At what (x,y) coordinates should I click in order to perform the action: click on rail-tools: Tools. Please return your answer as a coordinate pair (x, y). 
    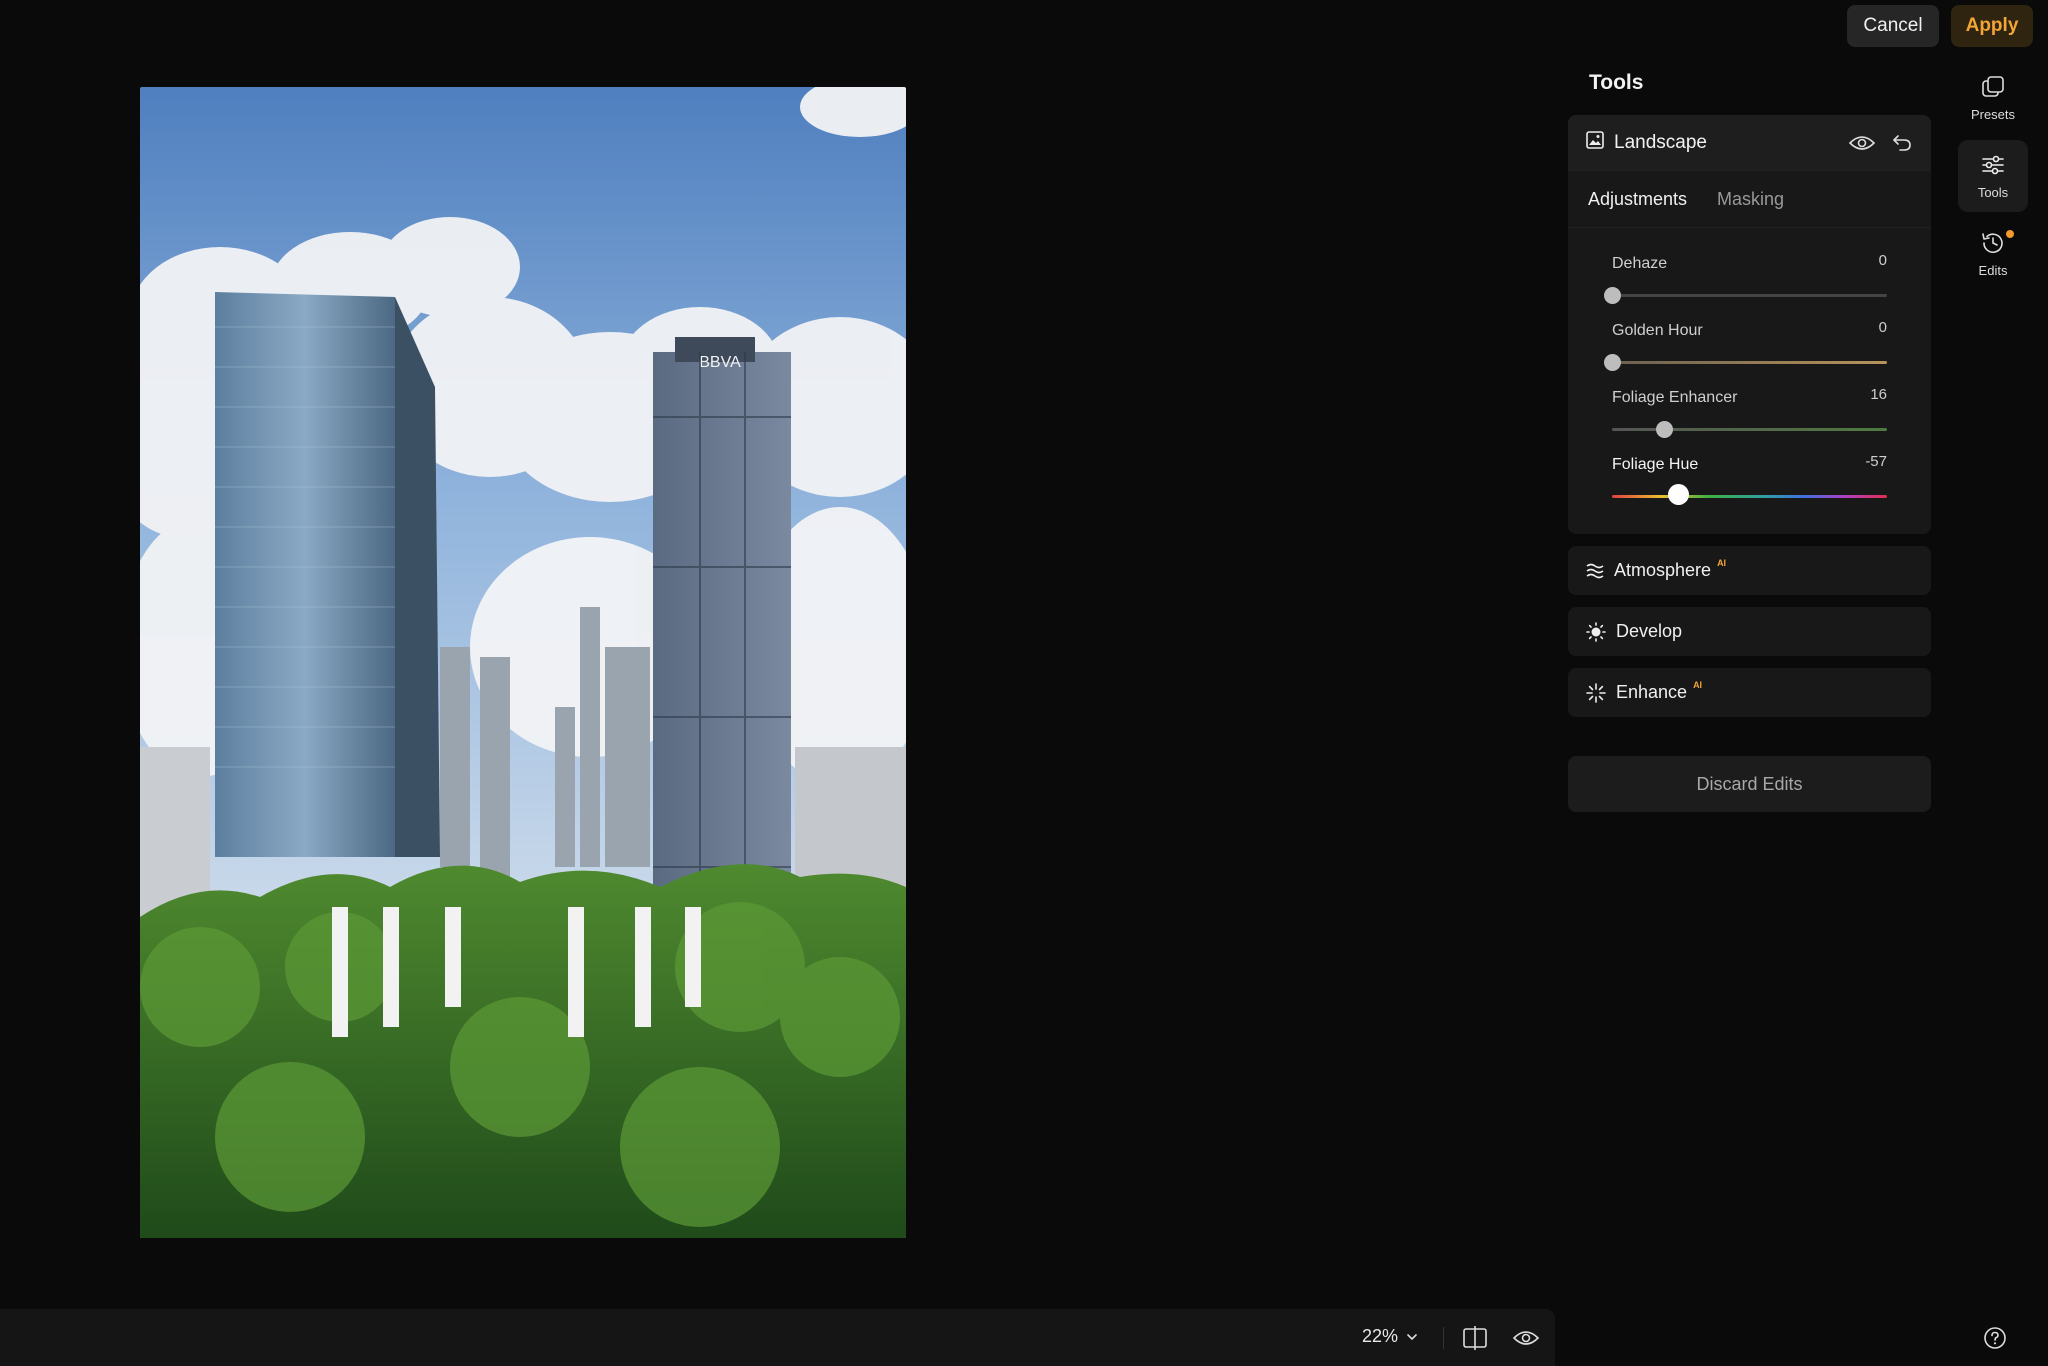
    Looking at the image, I should click on (1993, 176).